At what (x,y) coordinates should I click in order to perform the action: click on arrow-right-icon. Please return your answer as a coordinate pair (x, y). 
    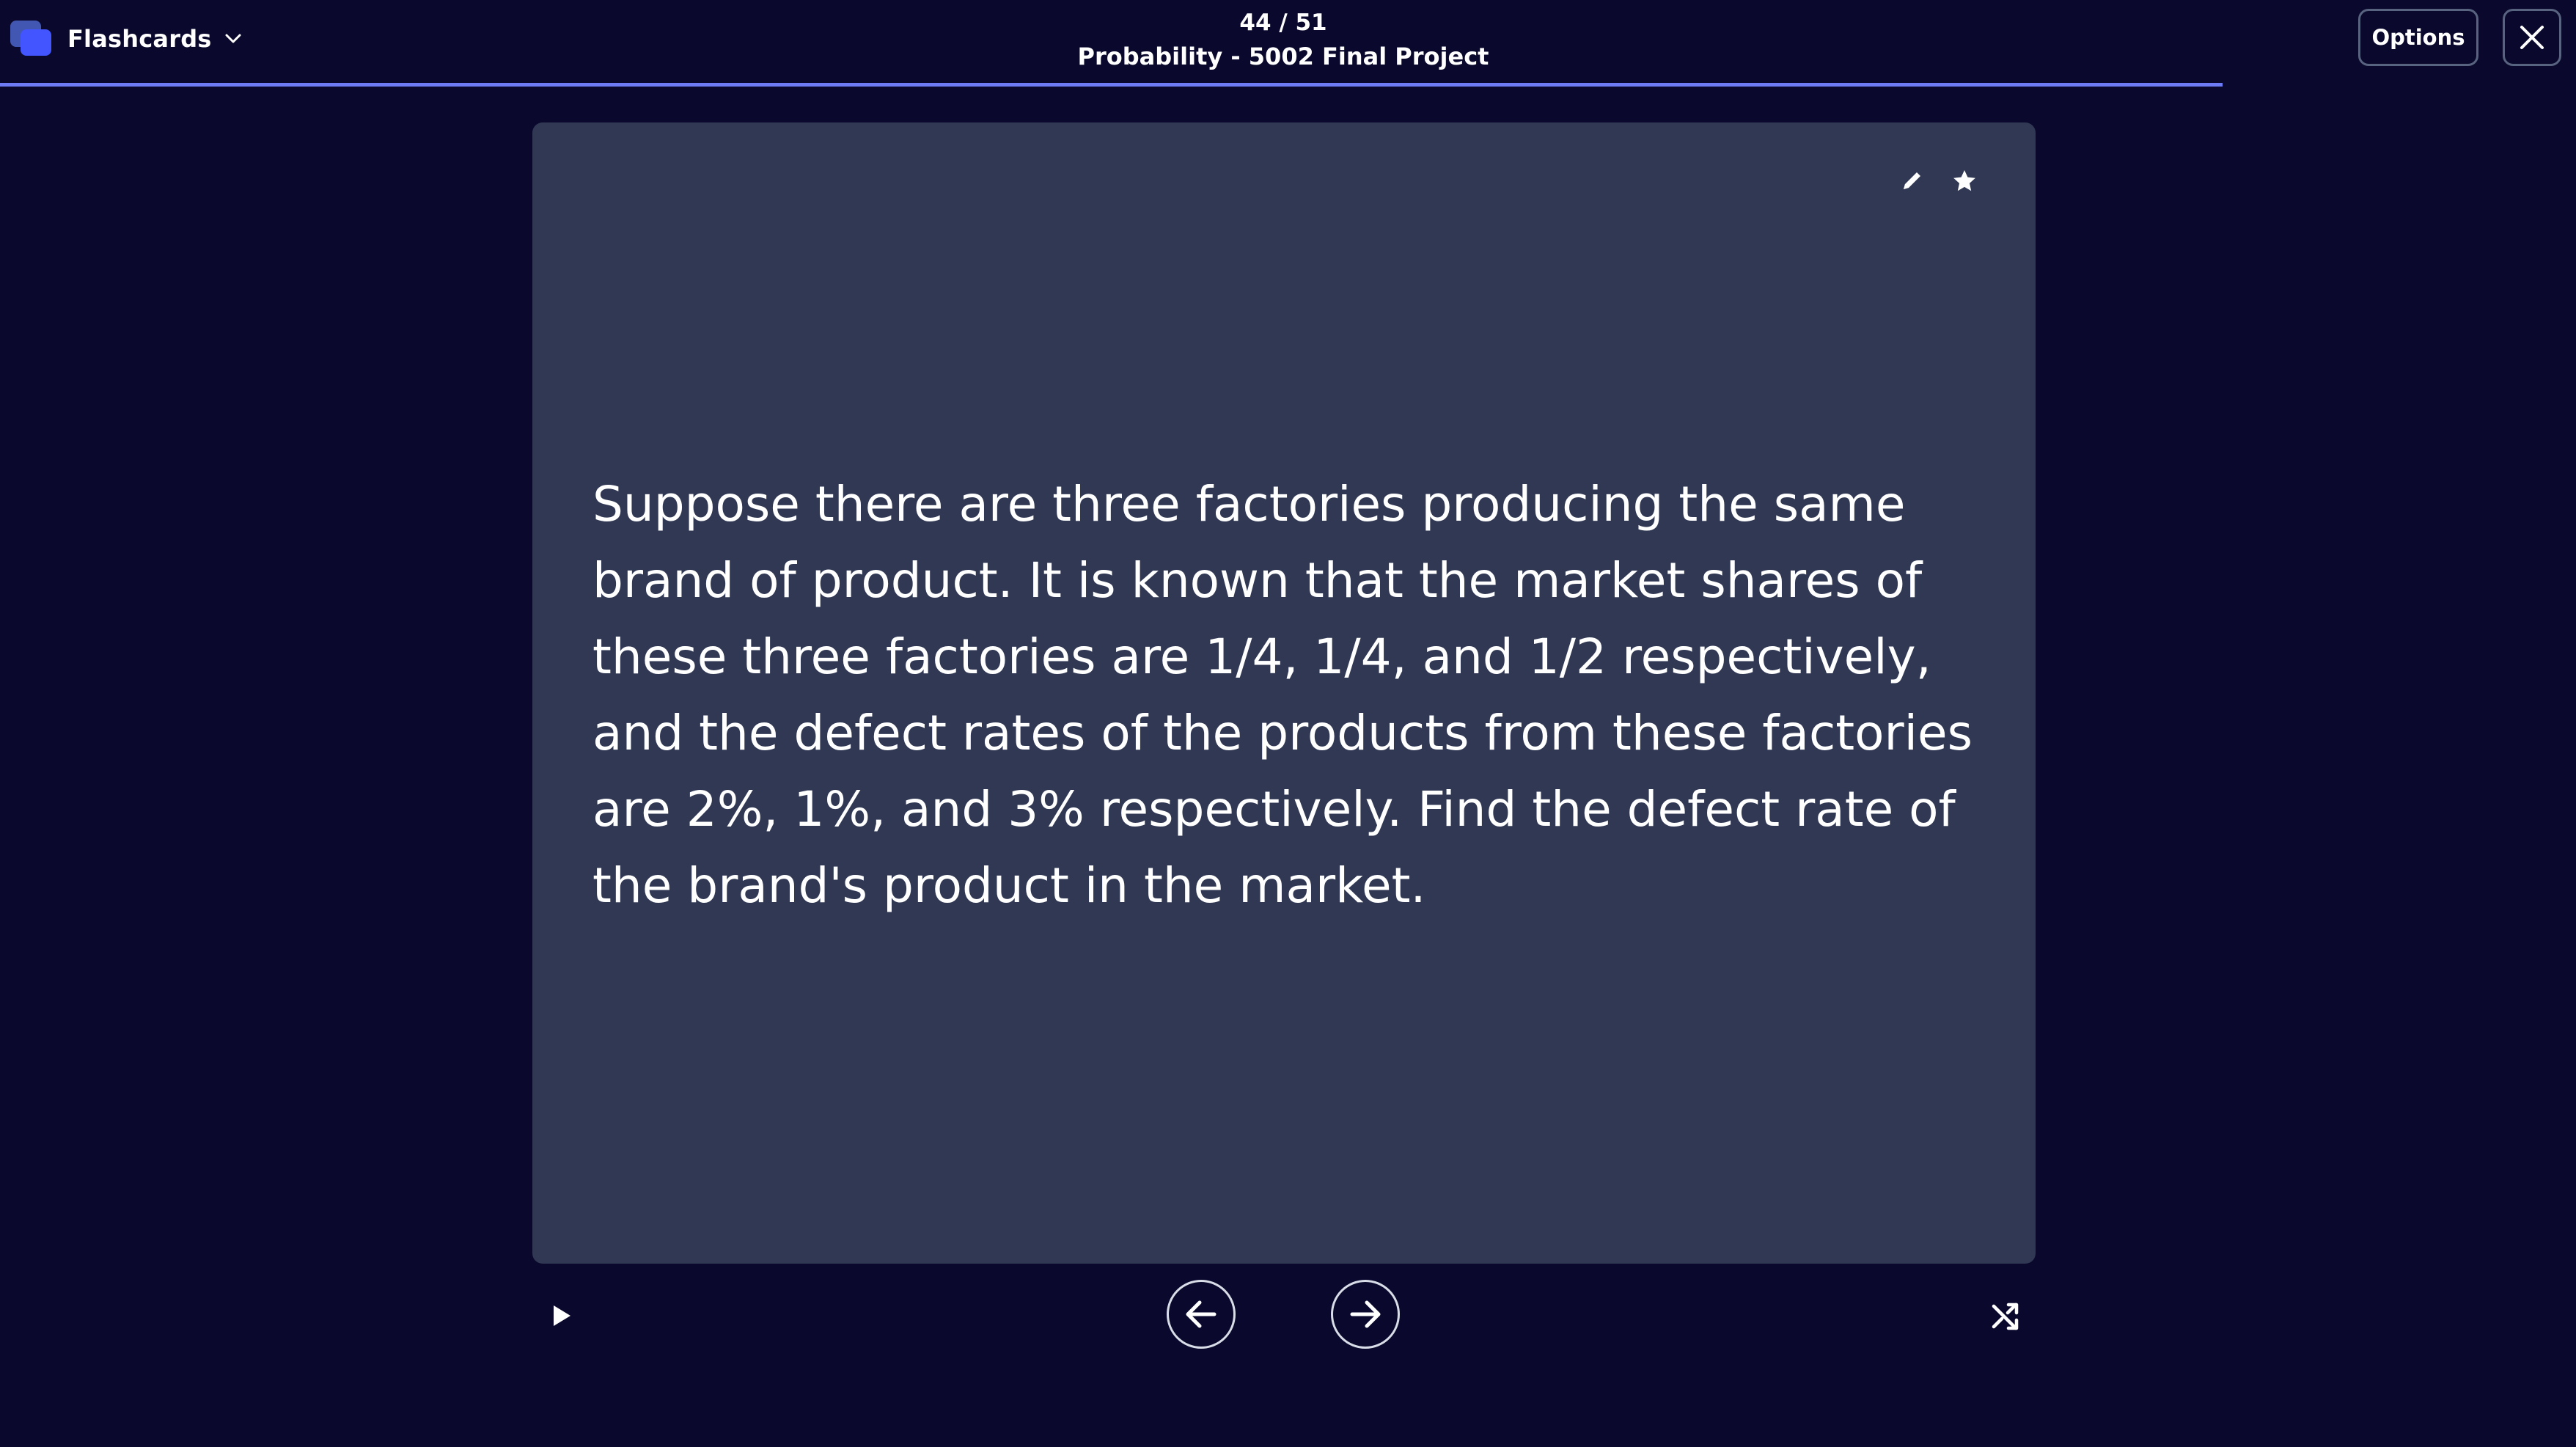
    Looking at the image, I should click on (1366, 1314).